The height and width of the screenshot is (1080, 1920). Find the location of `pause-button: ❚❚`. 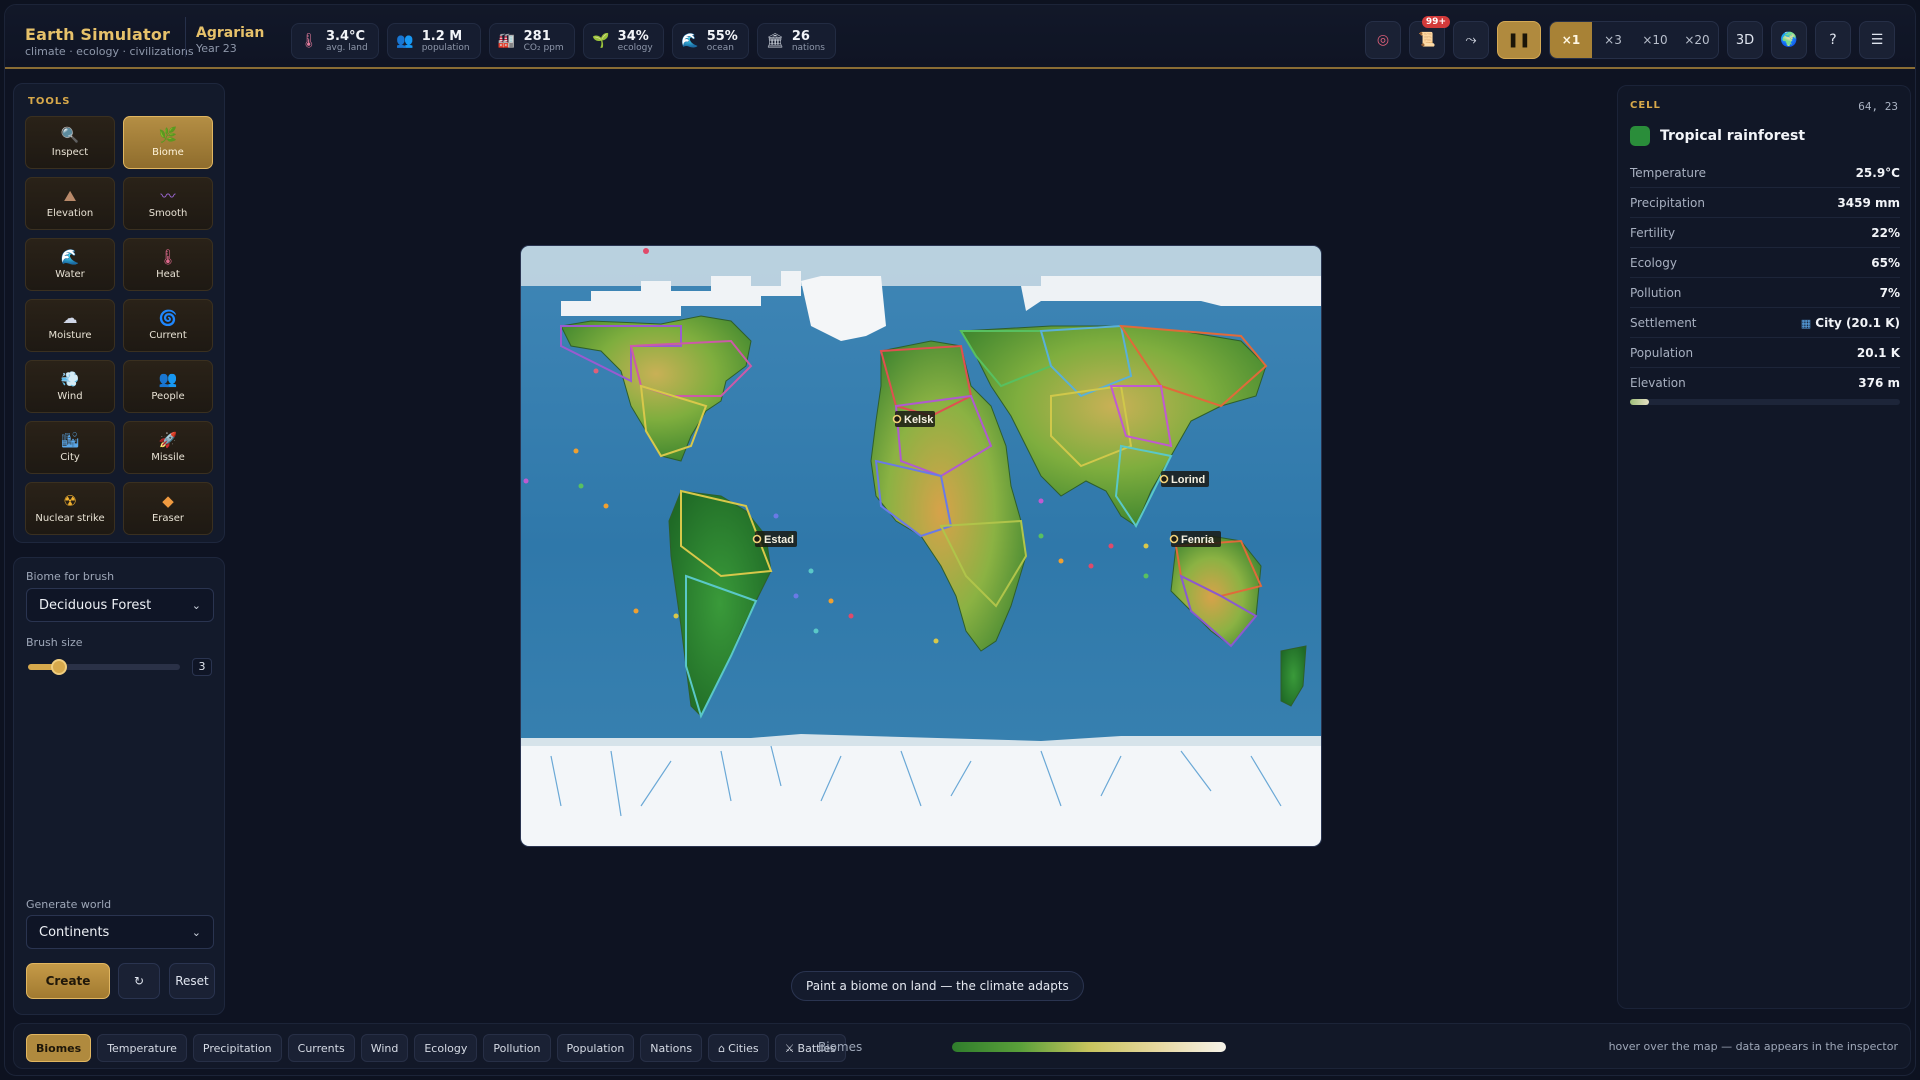

pause-button: ❚❚ is located at coordinates (1519, 40).